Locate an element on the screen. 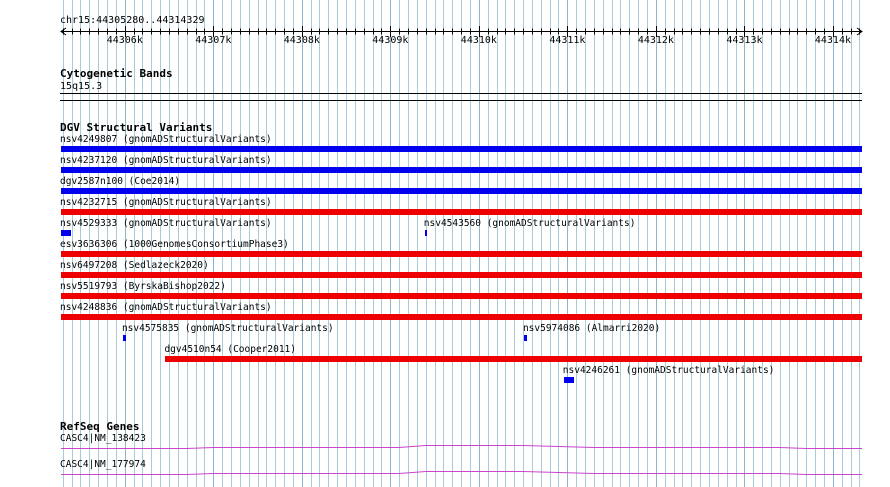 The height and width of the screenshot is (487, 890). ruler-tick-label: 44311k is located at coordinates (567, 40).